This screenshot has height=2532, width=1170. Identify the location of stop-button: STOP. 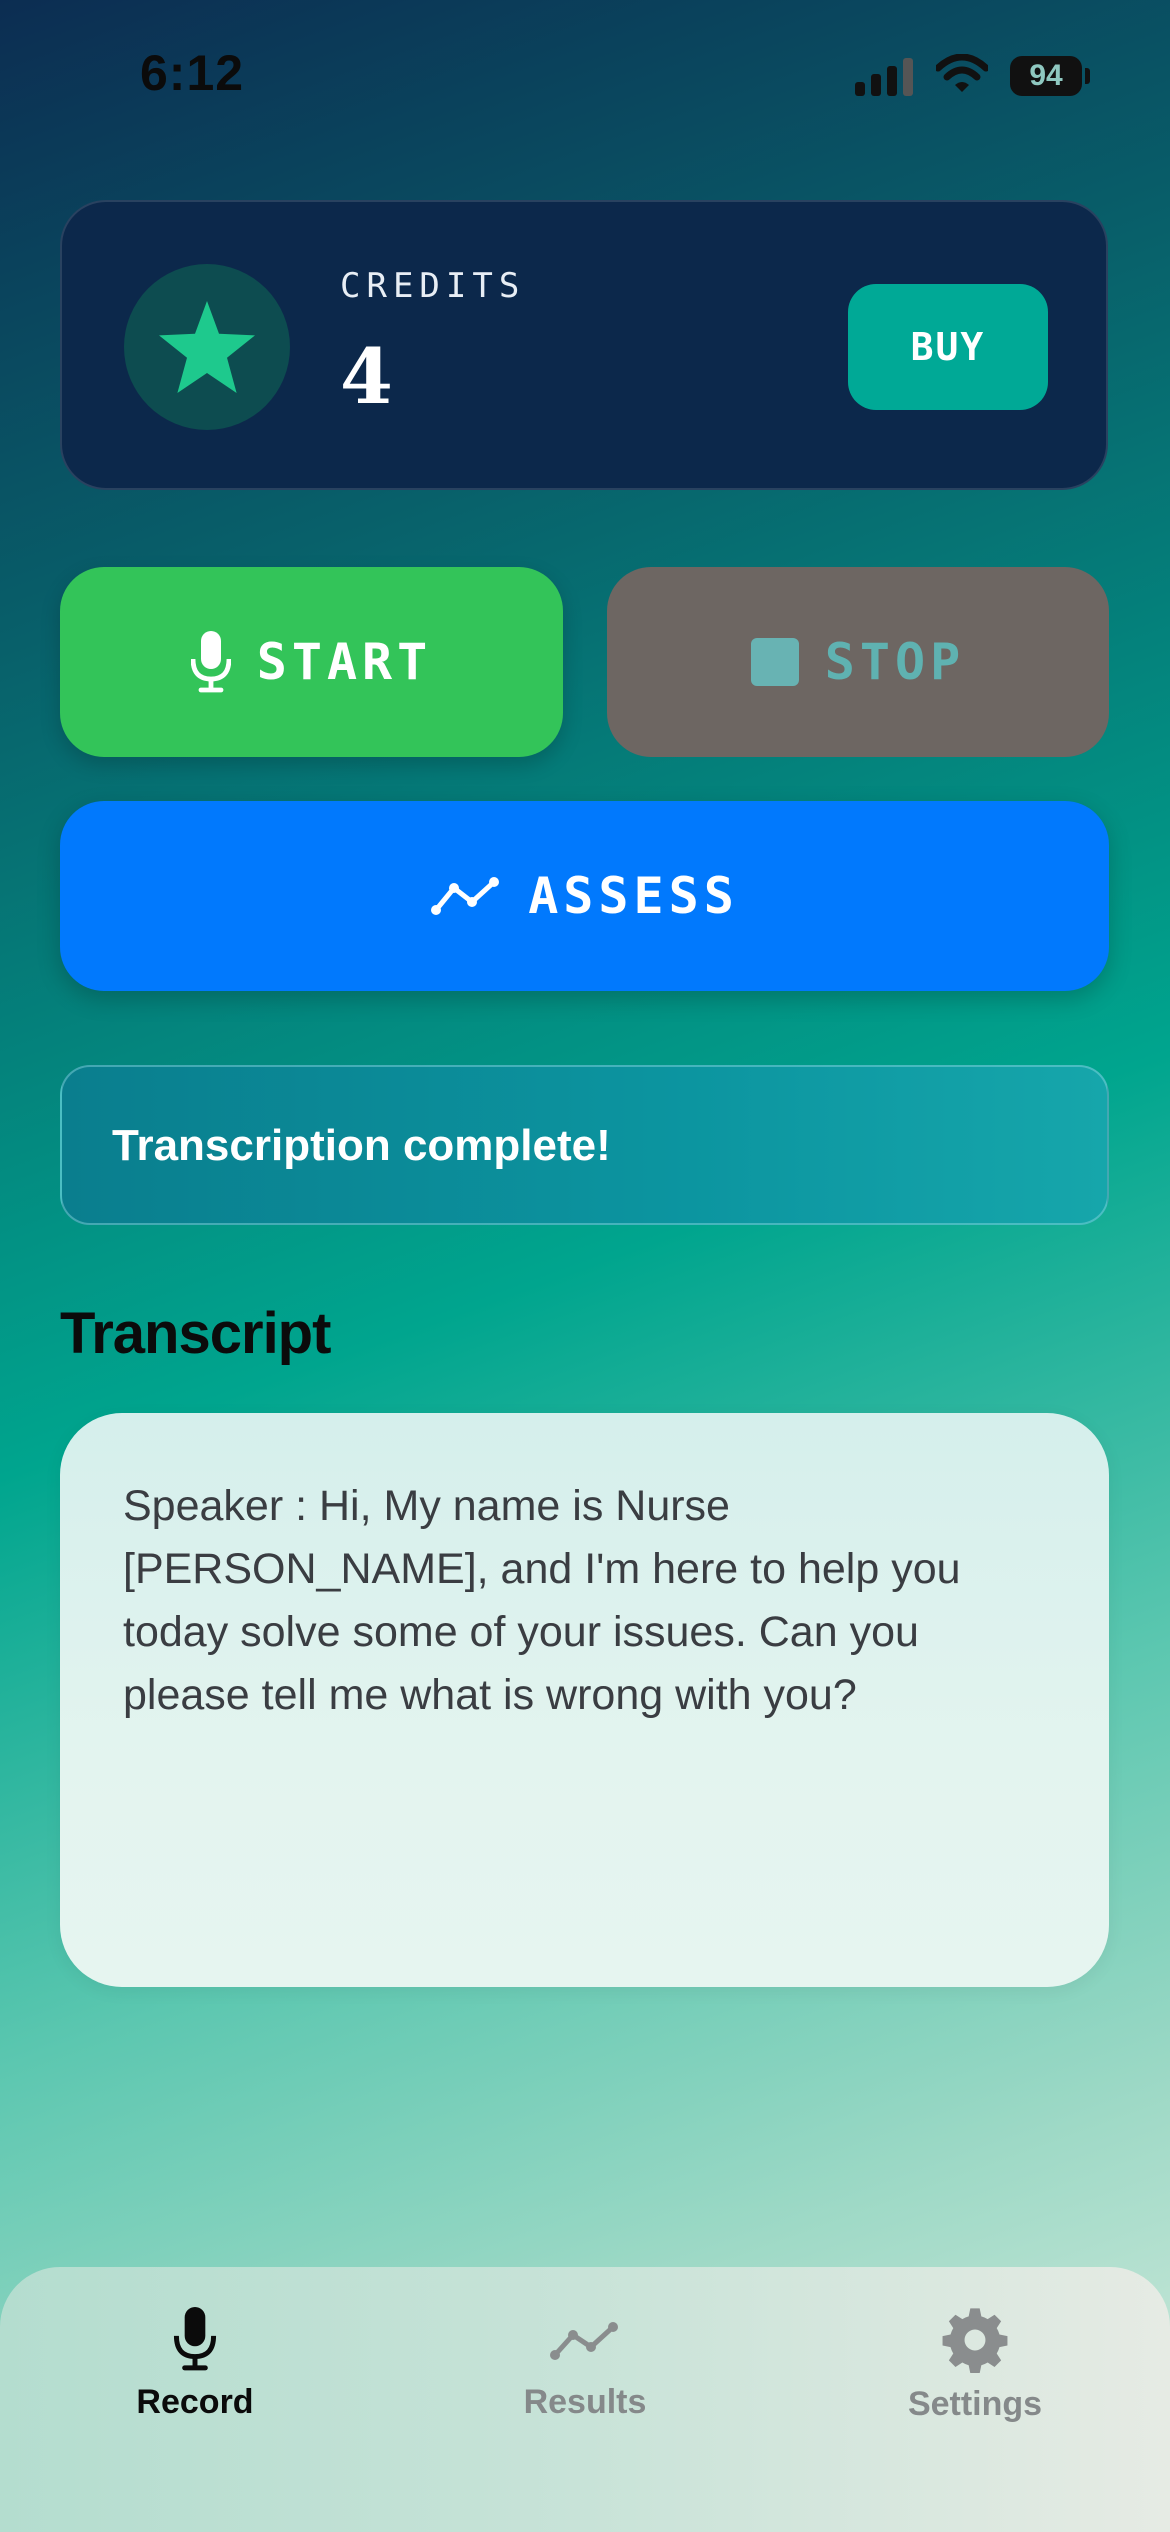
(858, 662).